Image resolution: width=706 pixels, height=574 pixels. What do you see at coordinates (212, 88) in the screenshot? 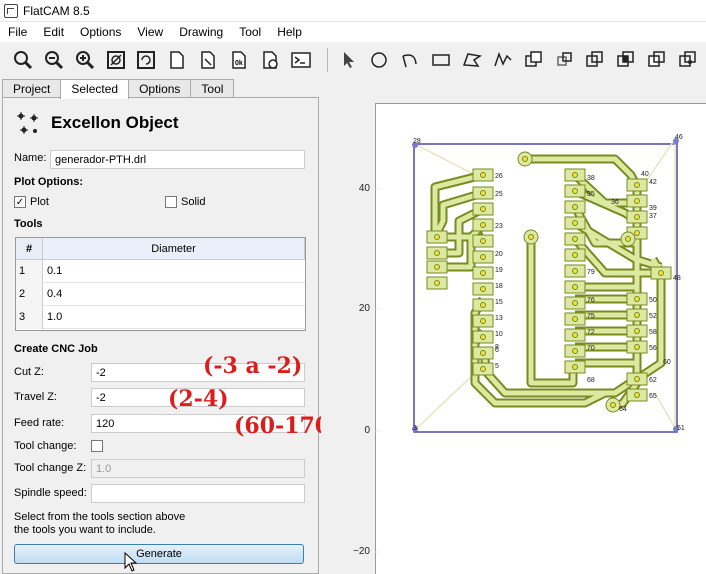
I see `tab-tool: Tool` at bounding box center [212, 88].